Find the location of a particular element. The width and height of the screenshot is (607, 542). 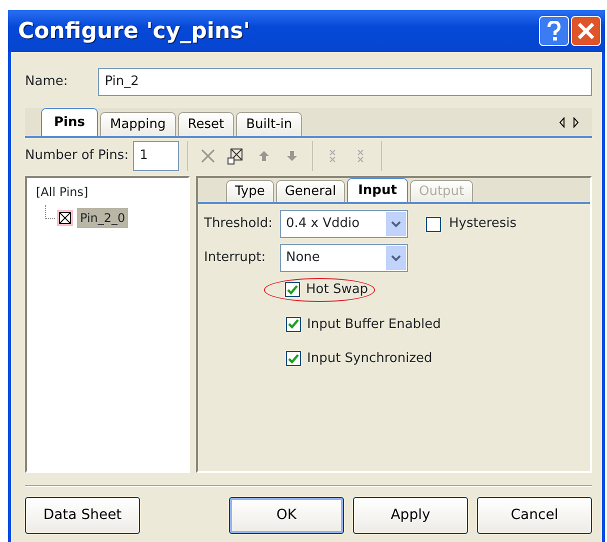

tab: Reset is located at coordinates (206, 124).